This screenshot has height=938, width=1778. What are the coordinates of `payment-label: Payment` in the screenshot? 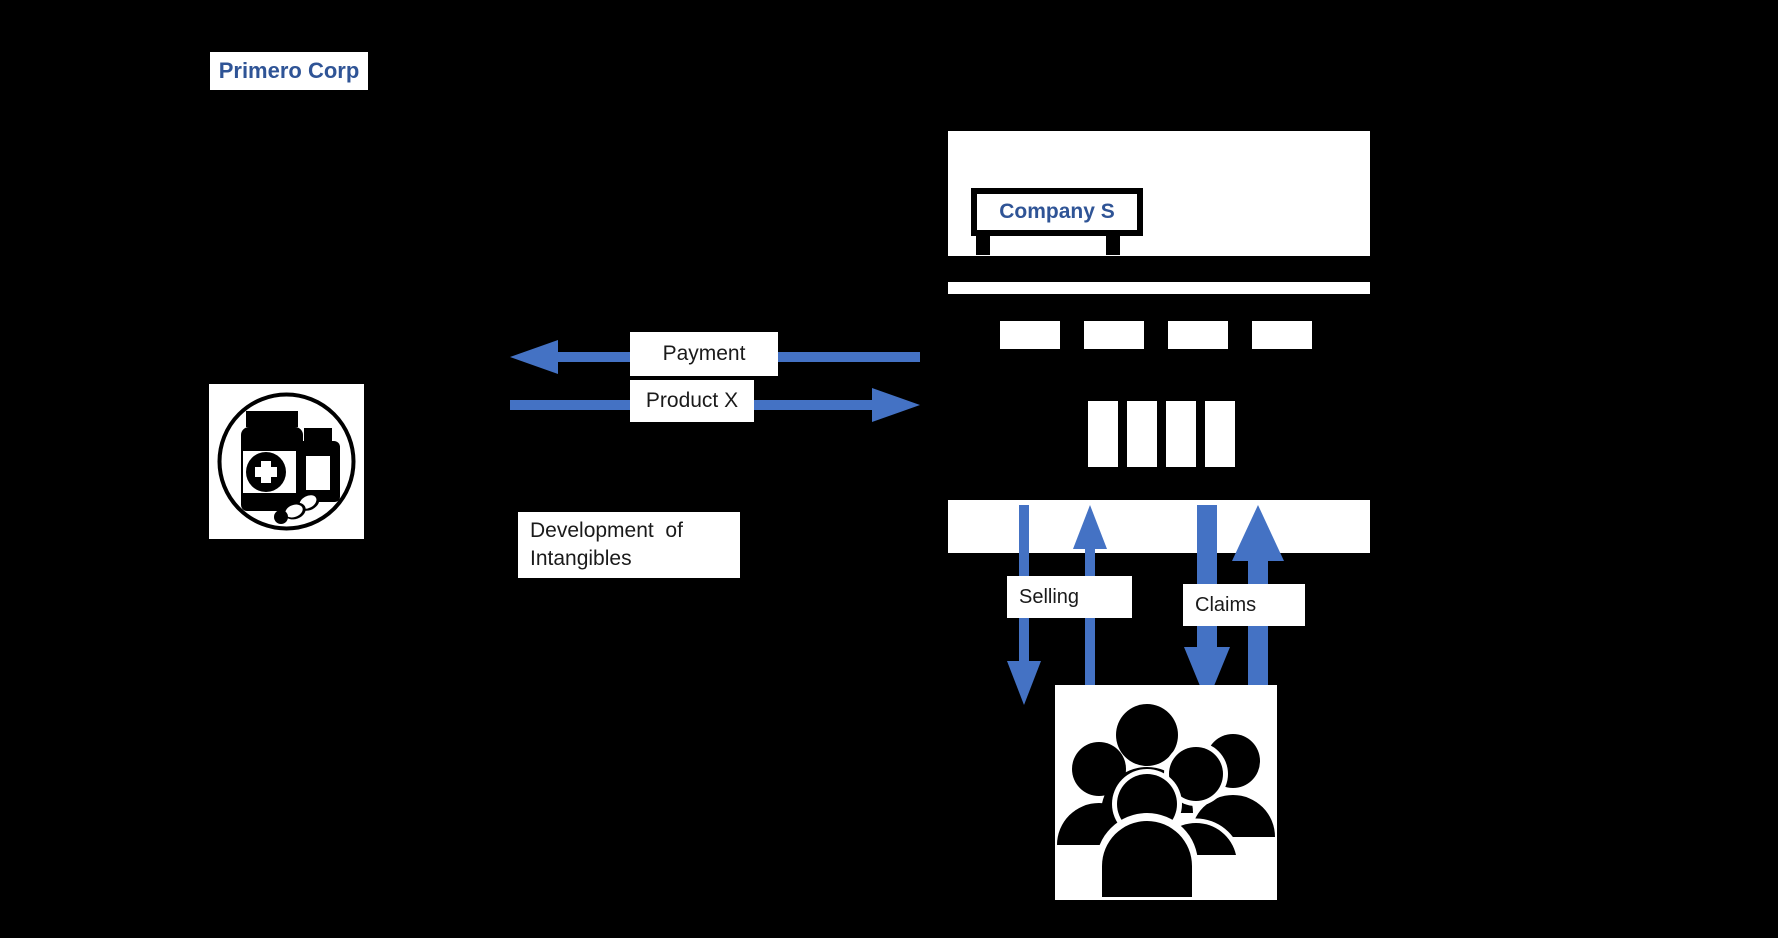 It's located at (704, 354).